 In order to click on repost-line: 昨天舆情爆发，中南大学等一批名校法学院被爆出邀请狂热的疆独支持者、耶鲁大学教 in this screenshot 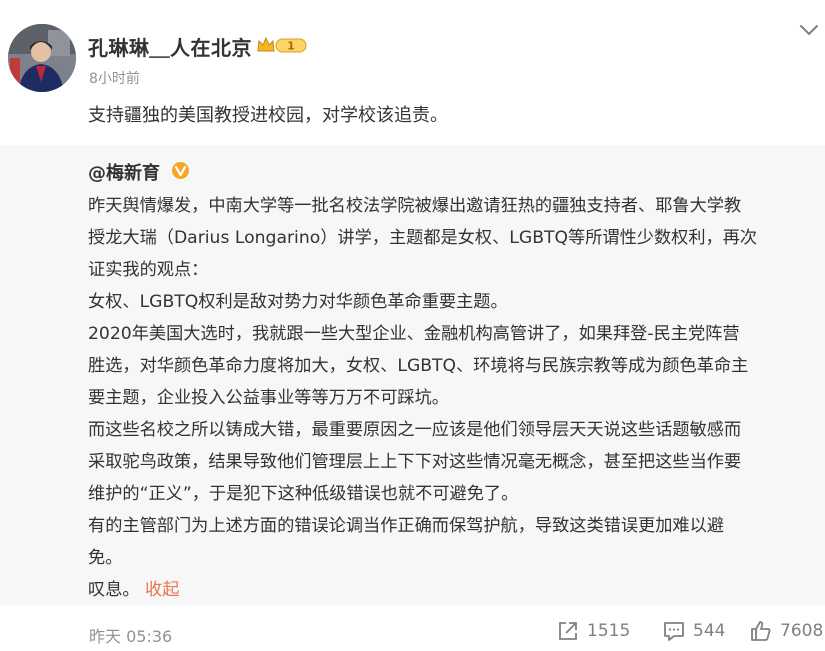, I will do `click(415, 206)`.